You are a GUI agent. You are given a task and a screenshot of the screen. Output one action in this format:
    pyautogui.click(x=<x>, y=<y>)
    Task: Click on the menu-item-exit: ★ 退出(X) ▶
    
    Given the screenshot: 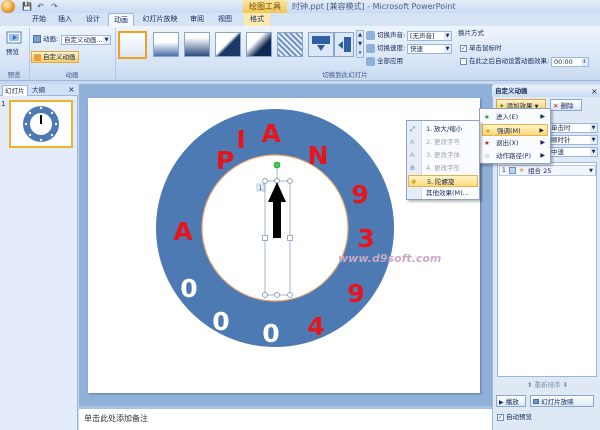 What is the action you would take?
    pyautogui.click(x=515, y=143)
    